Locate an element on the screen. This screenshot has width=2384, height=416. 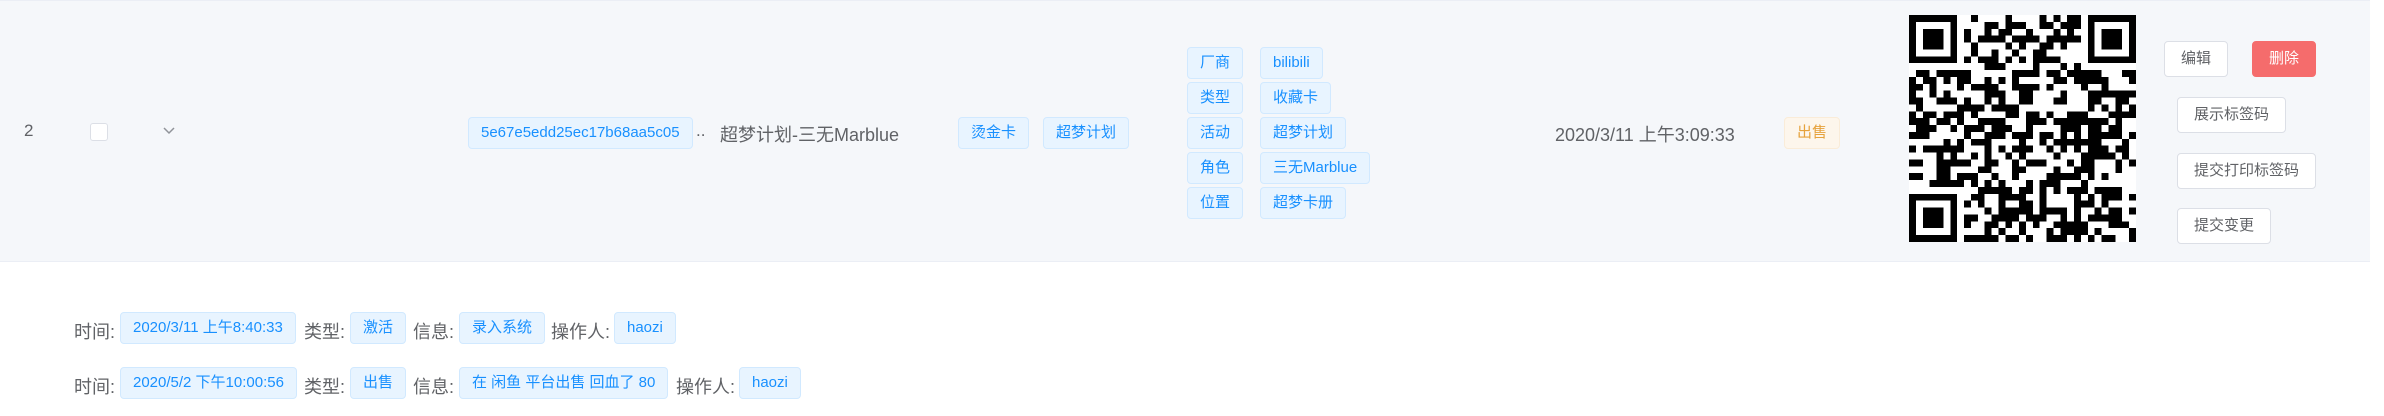
id-tag: 5e67e5edd25ec17b68aa5c05 is located at coordinates (580, 133).